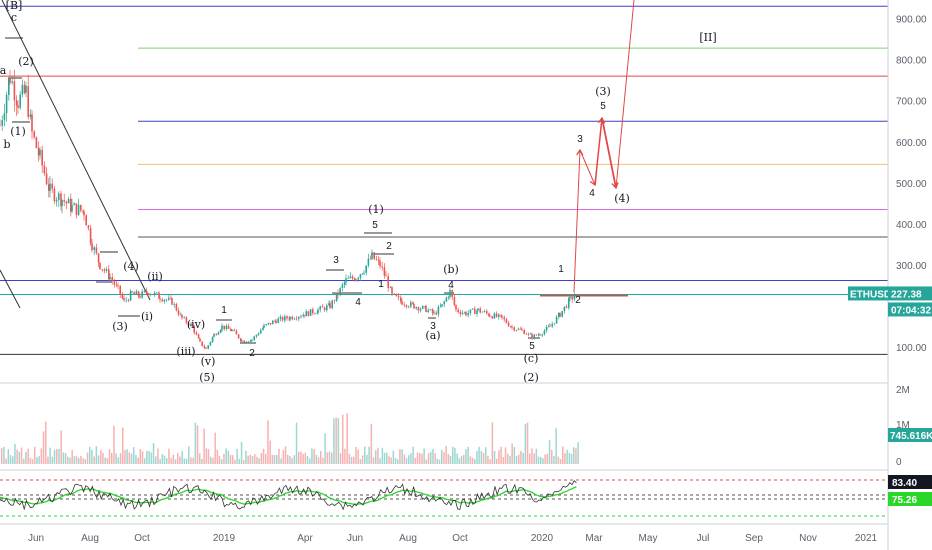 The image size is (932, 550). What do you see at coordinates (903, 426) in the screenshot?
I see `volume-axis: 2M1M0` at bounding box center [903, 426].